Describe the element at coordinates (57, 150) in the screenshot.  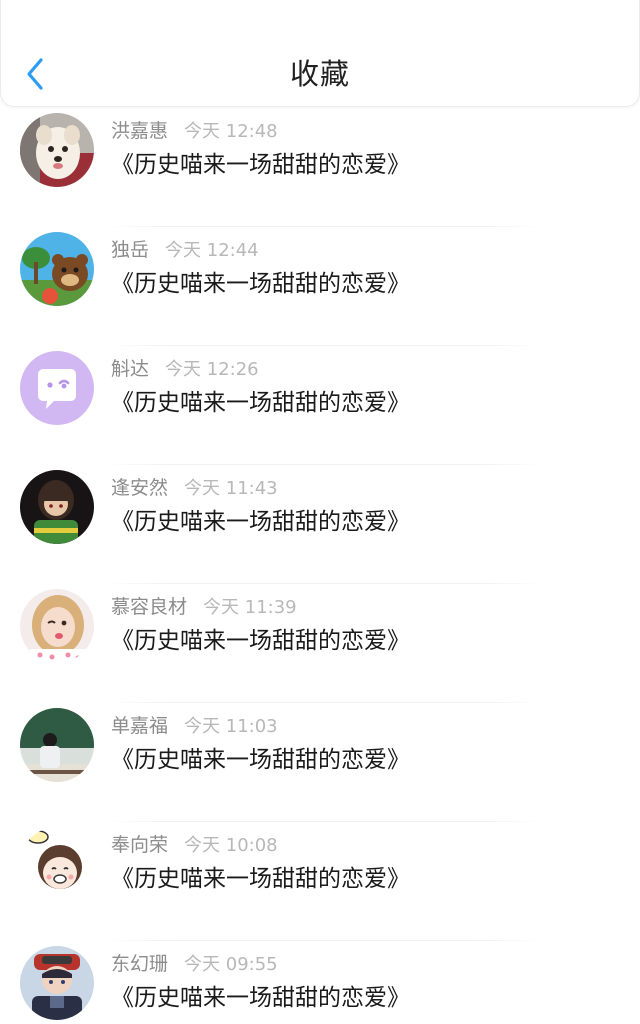
I see `avatar-dog` at that location.